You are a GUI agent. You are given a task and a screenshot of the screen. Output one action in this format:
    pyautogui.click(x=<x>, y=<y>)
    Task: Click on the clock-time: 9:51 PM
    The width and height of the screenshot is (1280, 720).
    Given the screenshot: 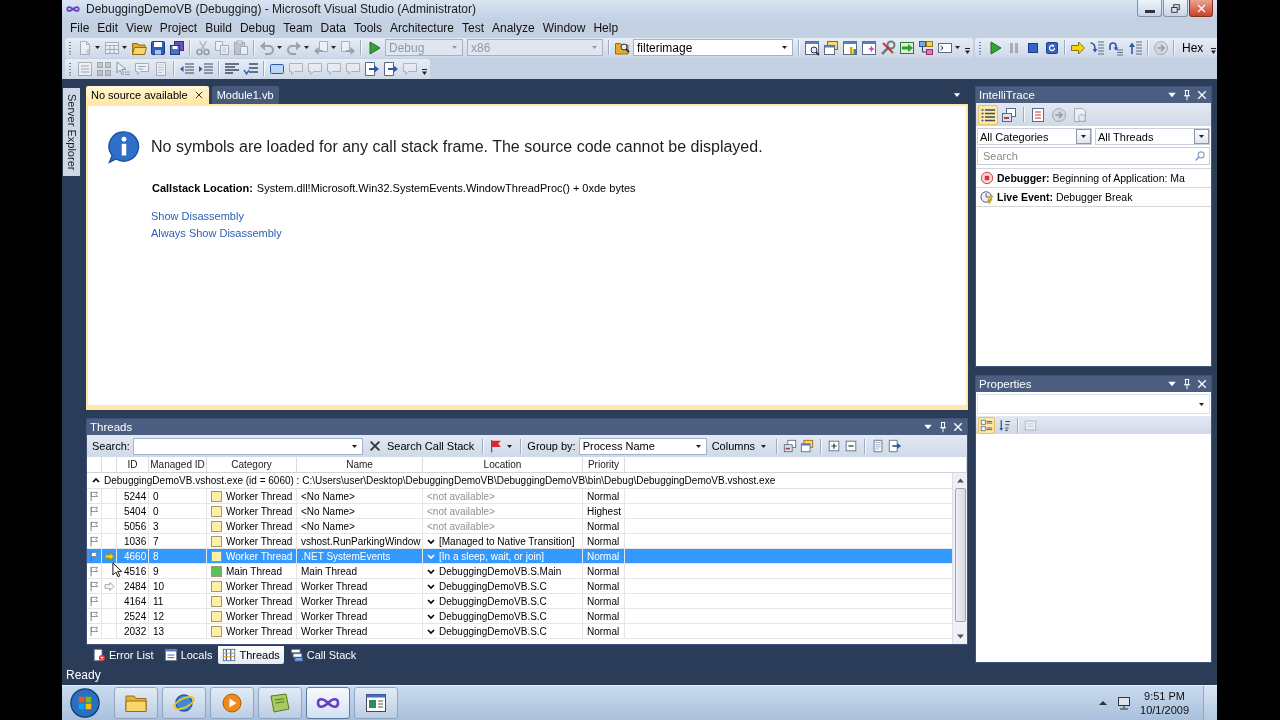 What is the action you would take?
    pyautogui.click(x=1164, y=696)
    